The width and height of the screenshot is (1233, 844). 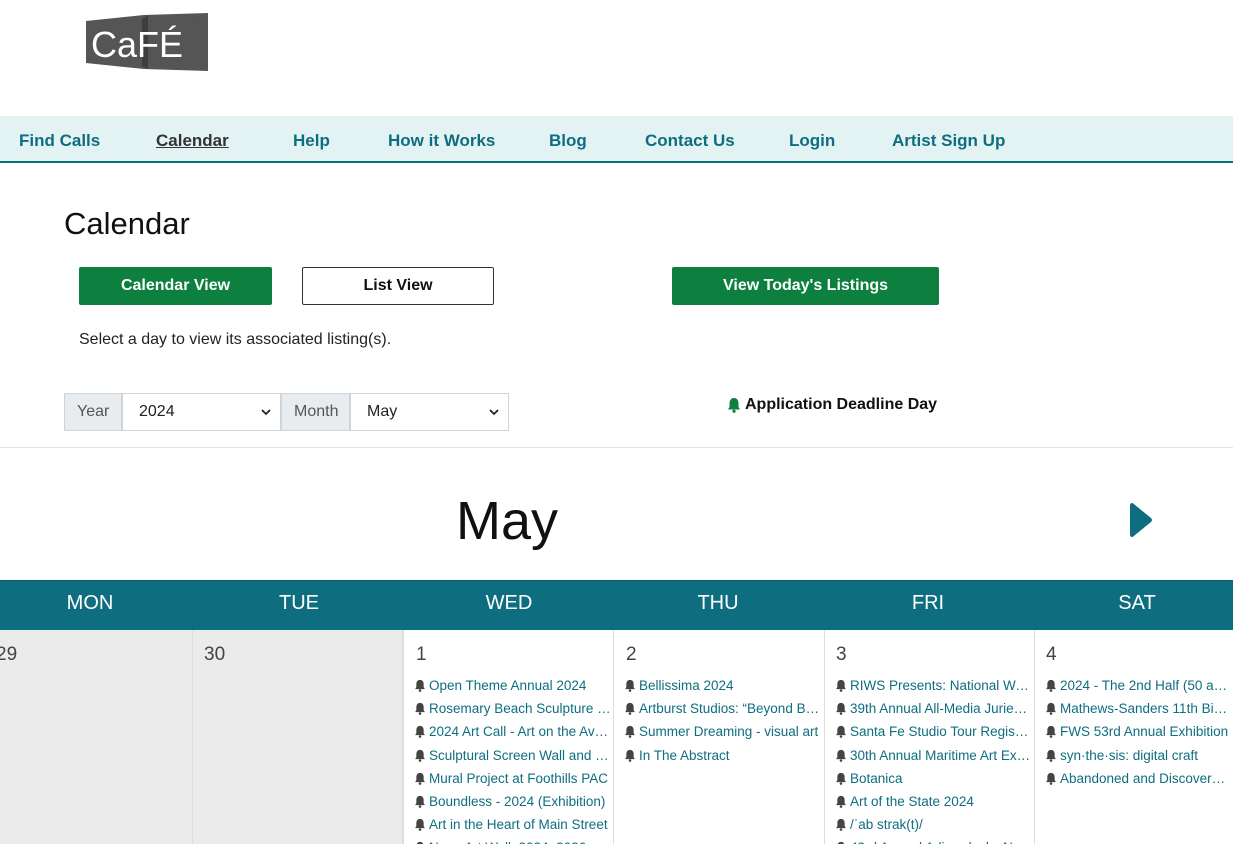 What do you see at coordinates (517, 802) in the screenshot?
I see `event-title: Boundless - 2024 (Exhibition)` at bounding box center [517, 802].